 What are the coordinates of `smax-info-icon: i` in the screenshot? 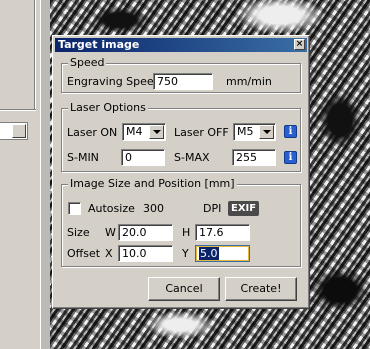 It's located at (290, 157).